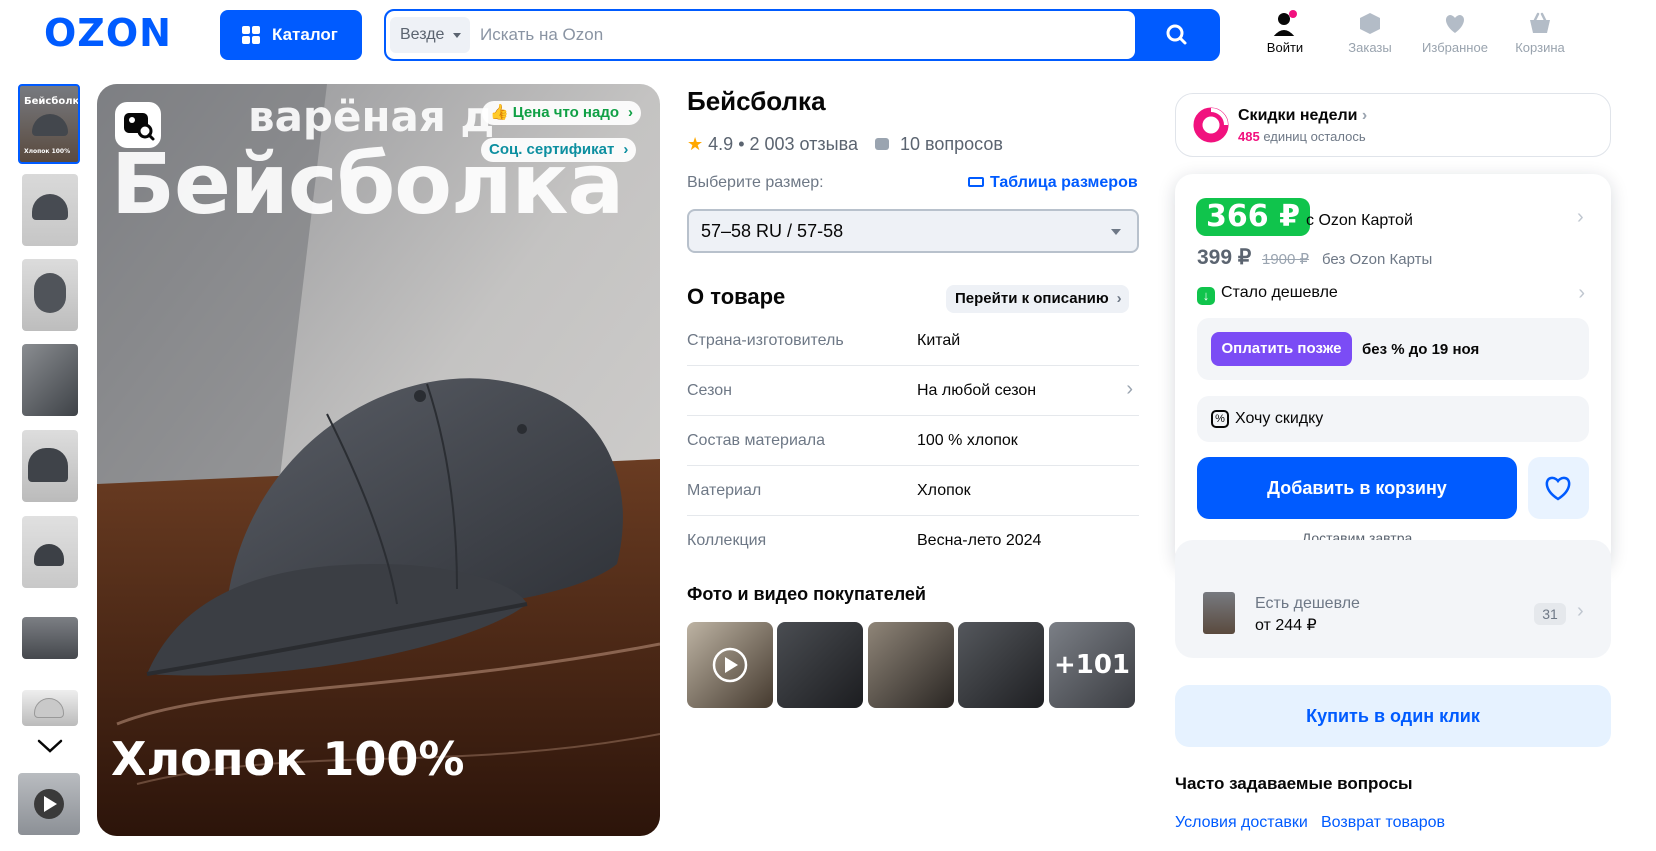  Describe the element at coordinates (1455, 47) in the screenshot. I see `favorites-label: Избранное` at that location.